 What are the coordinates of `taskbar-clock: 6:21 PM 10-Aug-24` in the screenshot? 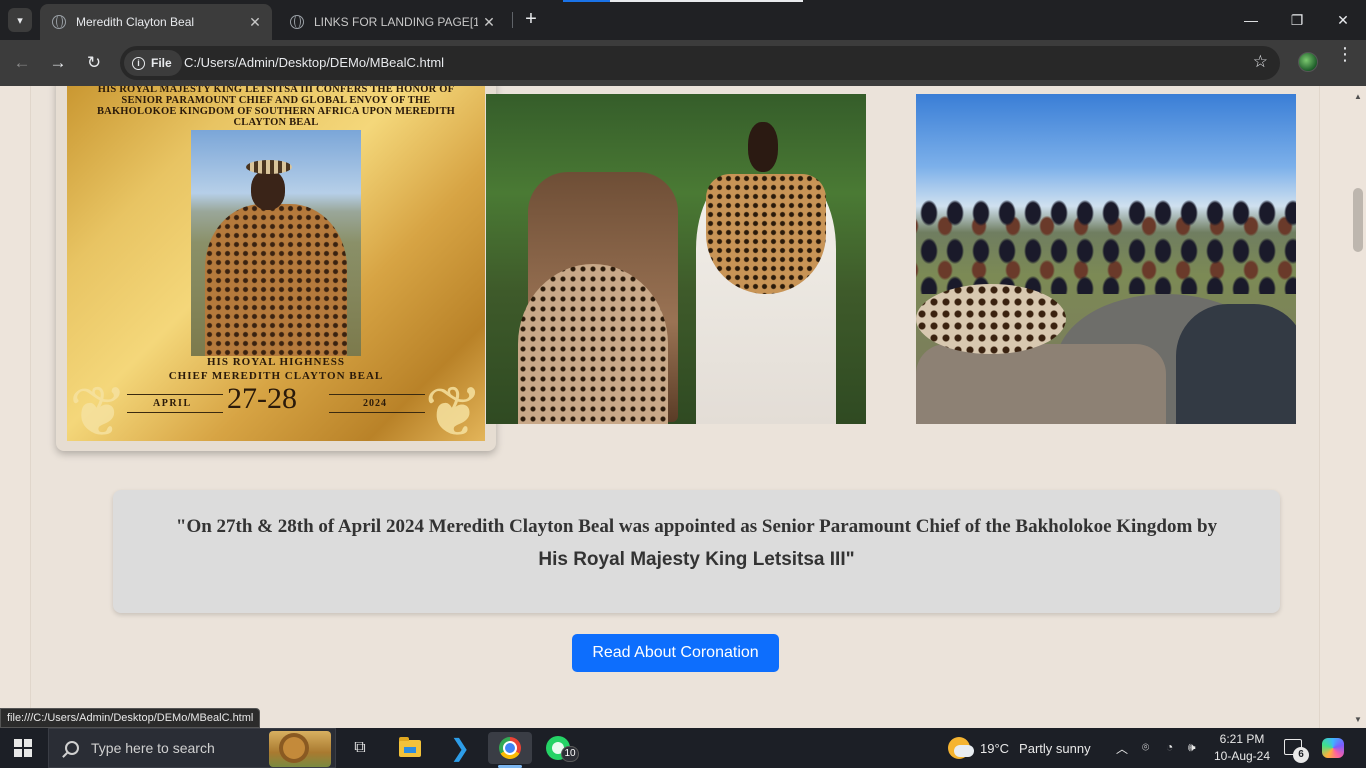 It's located at (1242, 748).